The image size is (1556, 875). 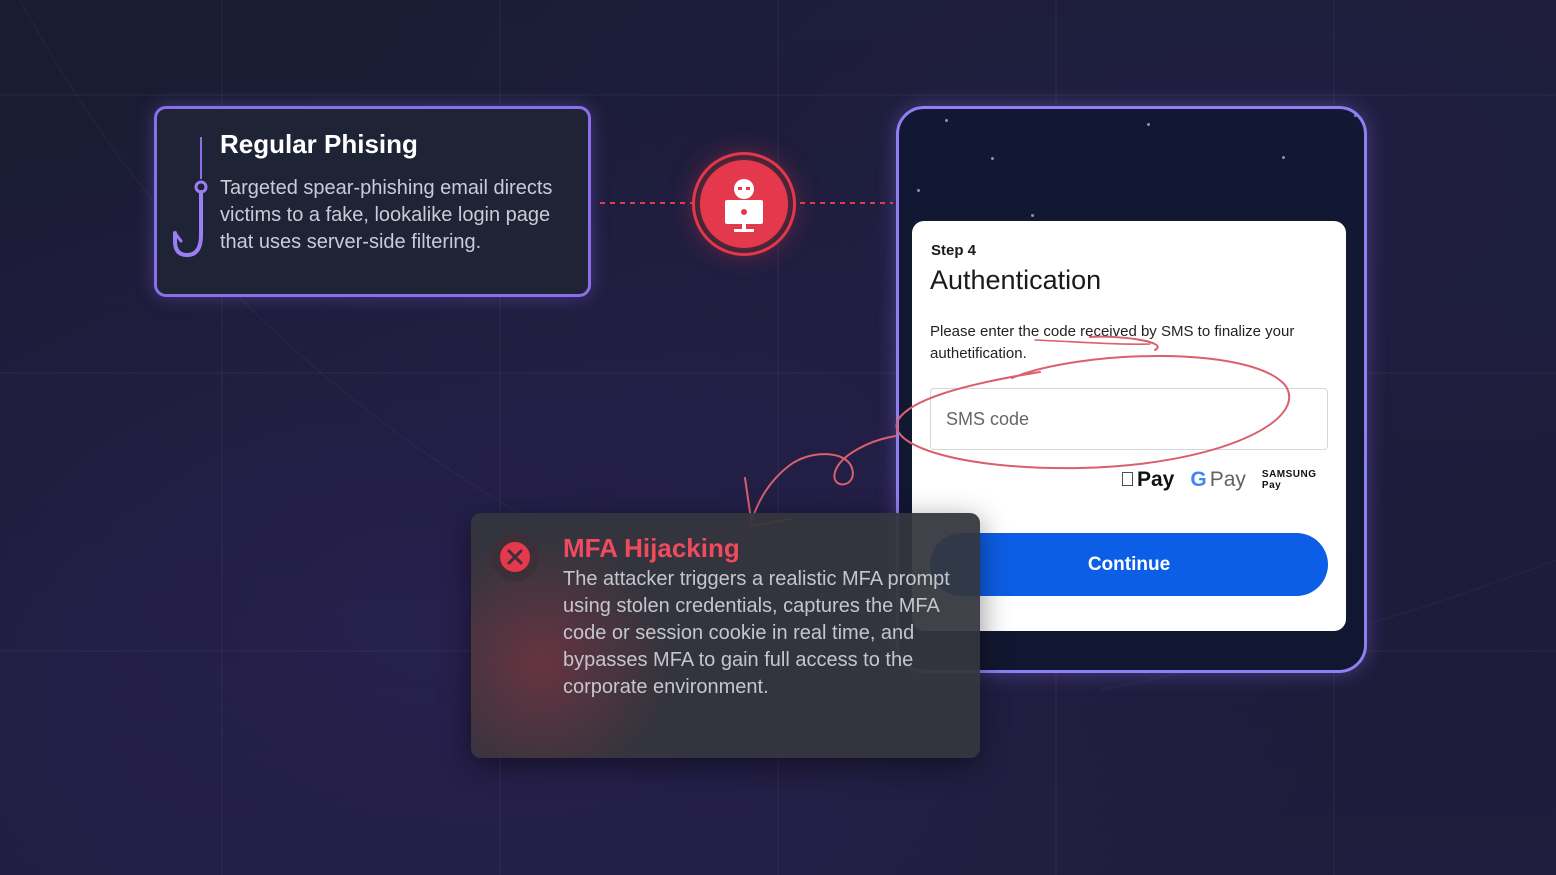 What do you see at coordinates (1129, 564) in the screenshot?
I see `continue-button: Continue` at bounding box center [1129, 564].